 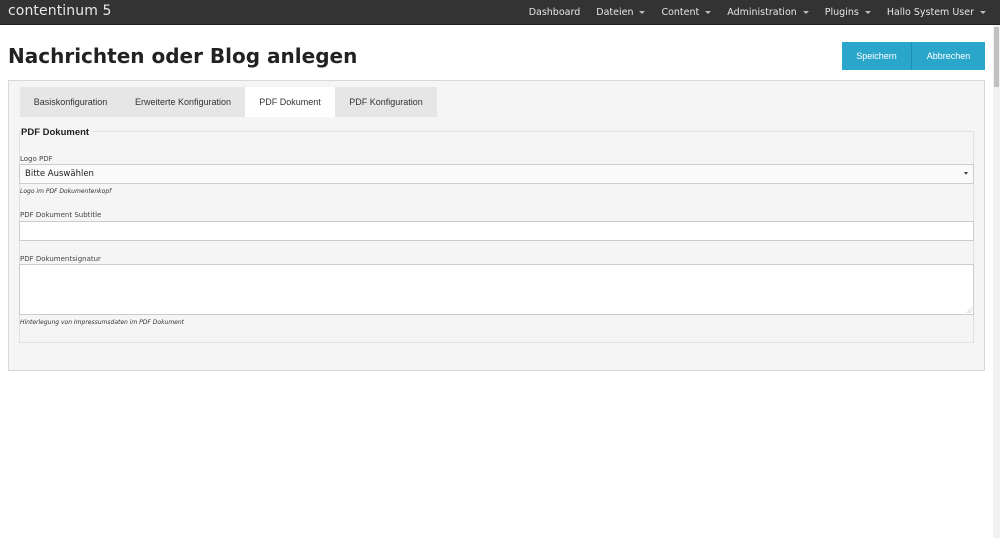 What do you see at coordinates (496, 174) in the screenshot?
I see `logo-pdf-select: Bitte Auswählen` at bounding box center [496, 174].